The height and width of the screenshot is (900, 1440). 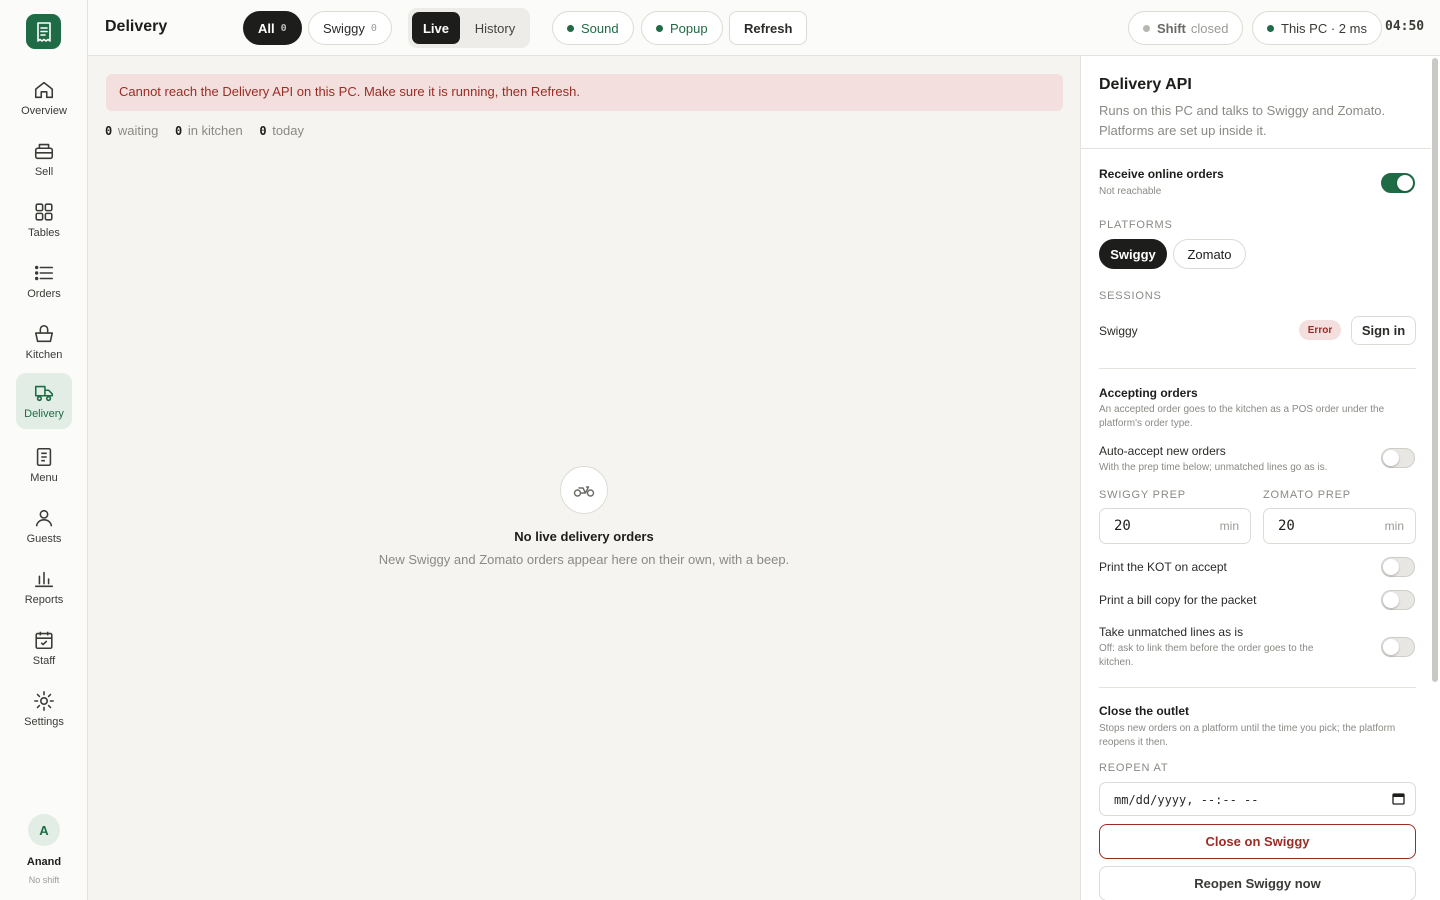 I want to click on platform-chip-swiggy: Swiggy, so click(x=1133, y=254).